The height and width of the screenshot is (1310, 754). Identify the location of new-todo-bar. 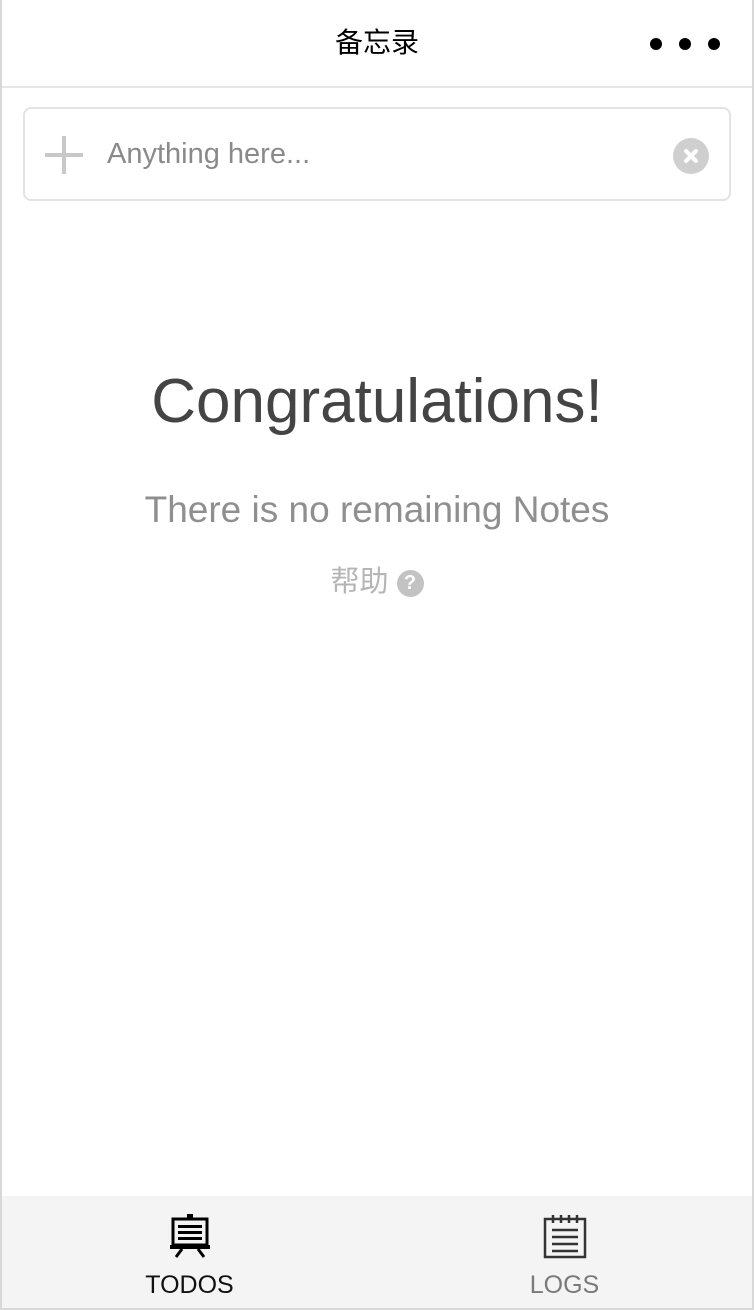
(377, 154).